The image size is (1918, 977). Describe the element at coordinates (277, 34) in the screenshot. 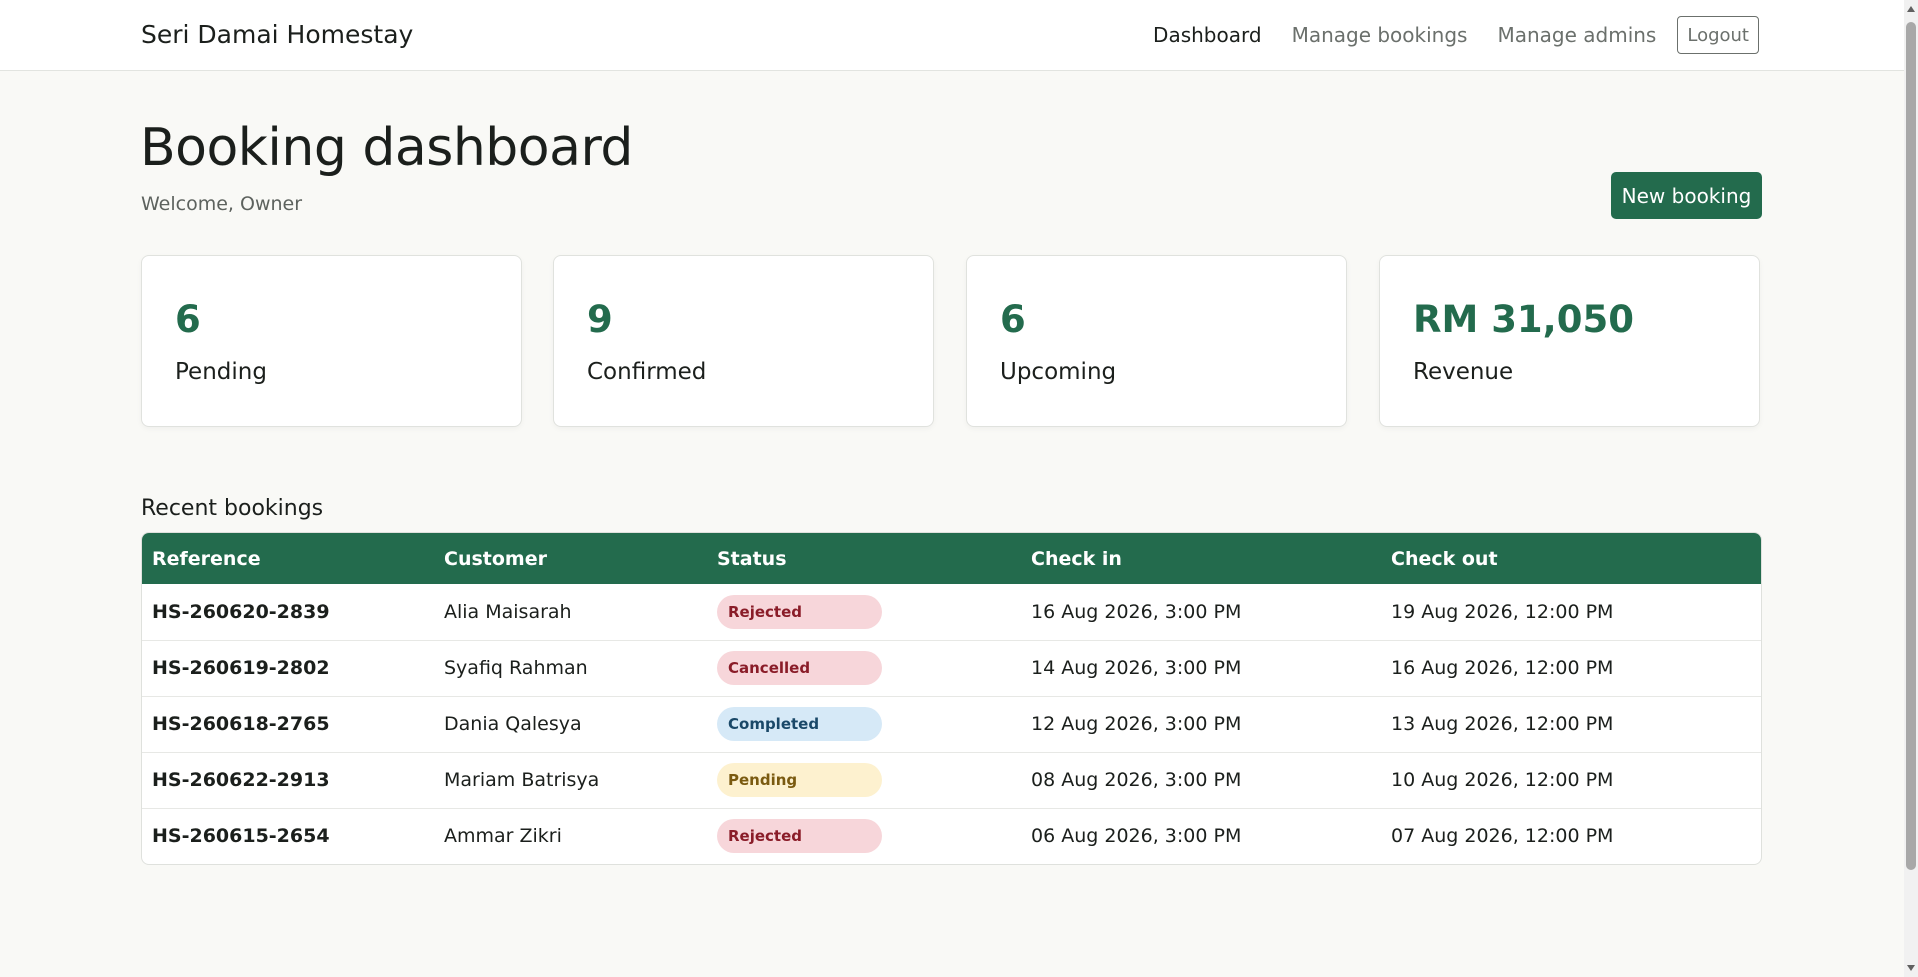

I see `brand-title: Seri Damai Homestay` at that location.